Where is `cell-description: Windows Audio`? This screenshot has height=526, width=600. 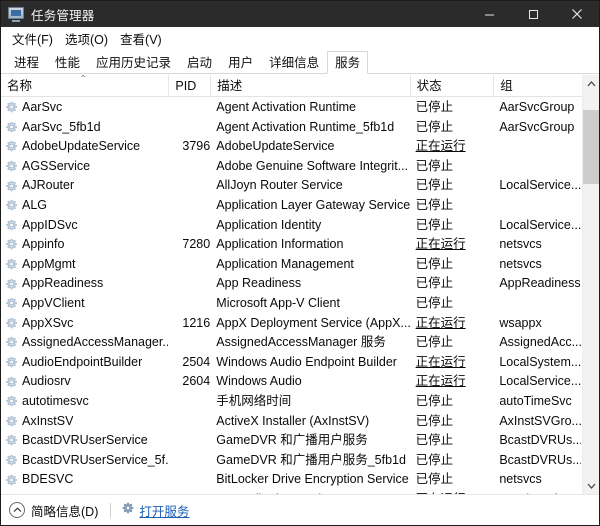
cell-description: Windows Audio is located at coordinates (259, 381).